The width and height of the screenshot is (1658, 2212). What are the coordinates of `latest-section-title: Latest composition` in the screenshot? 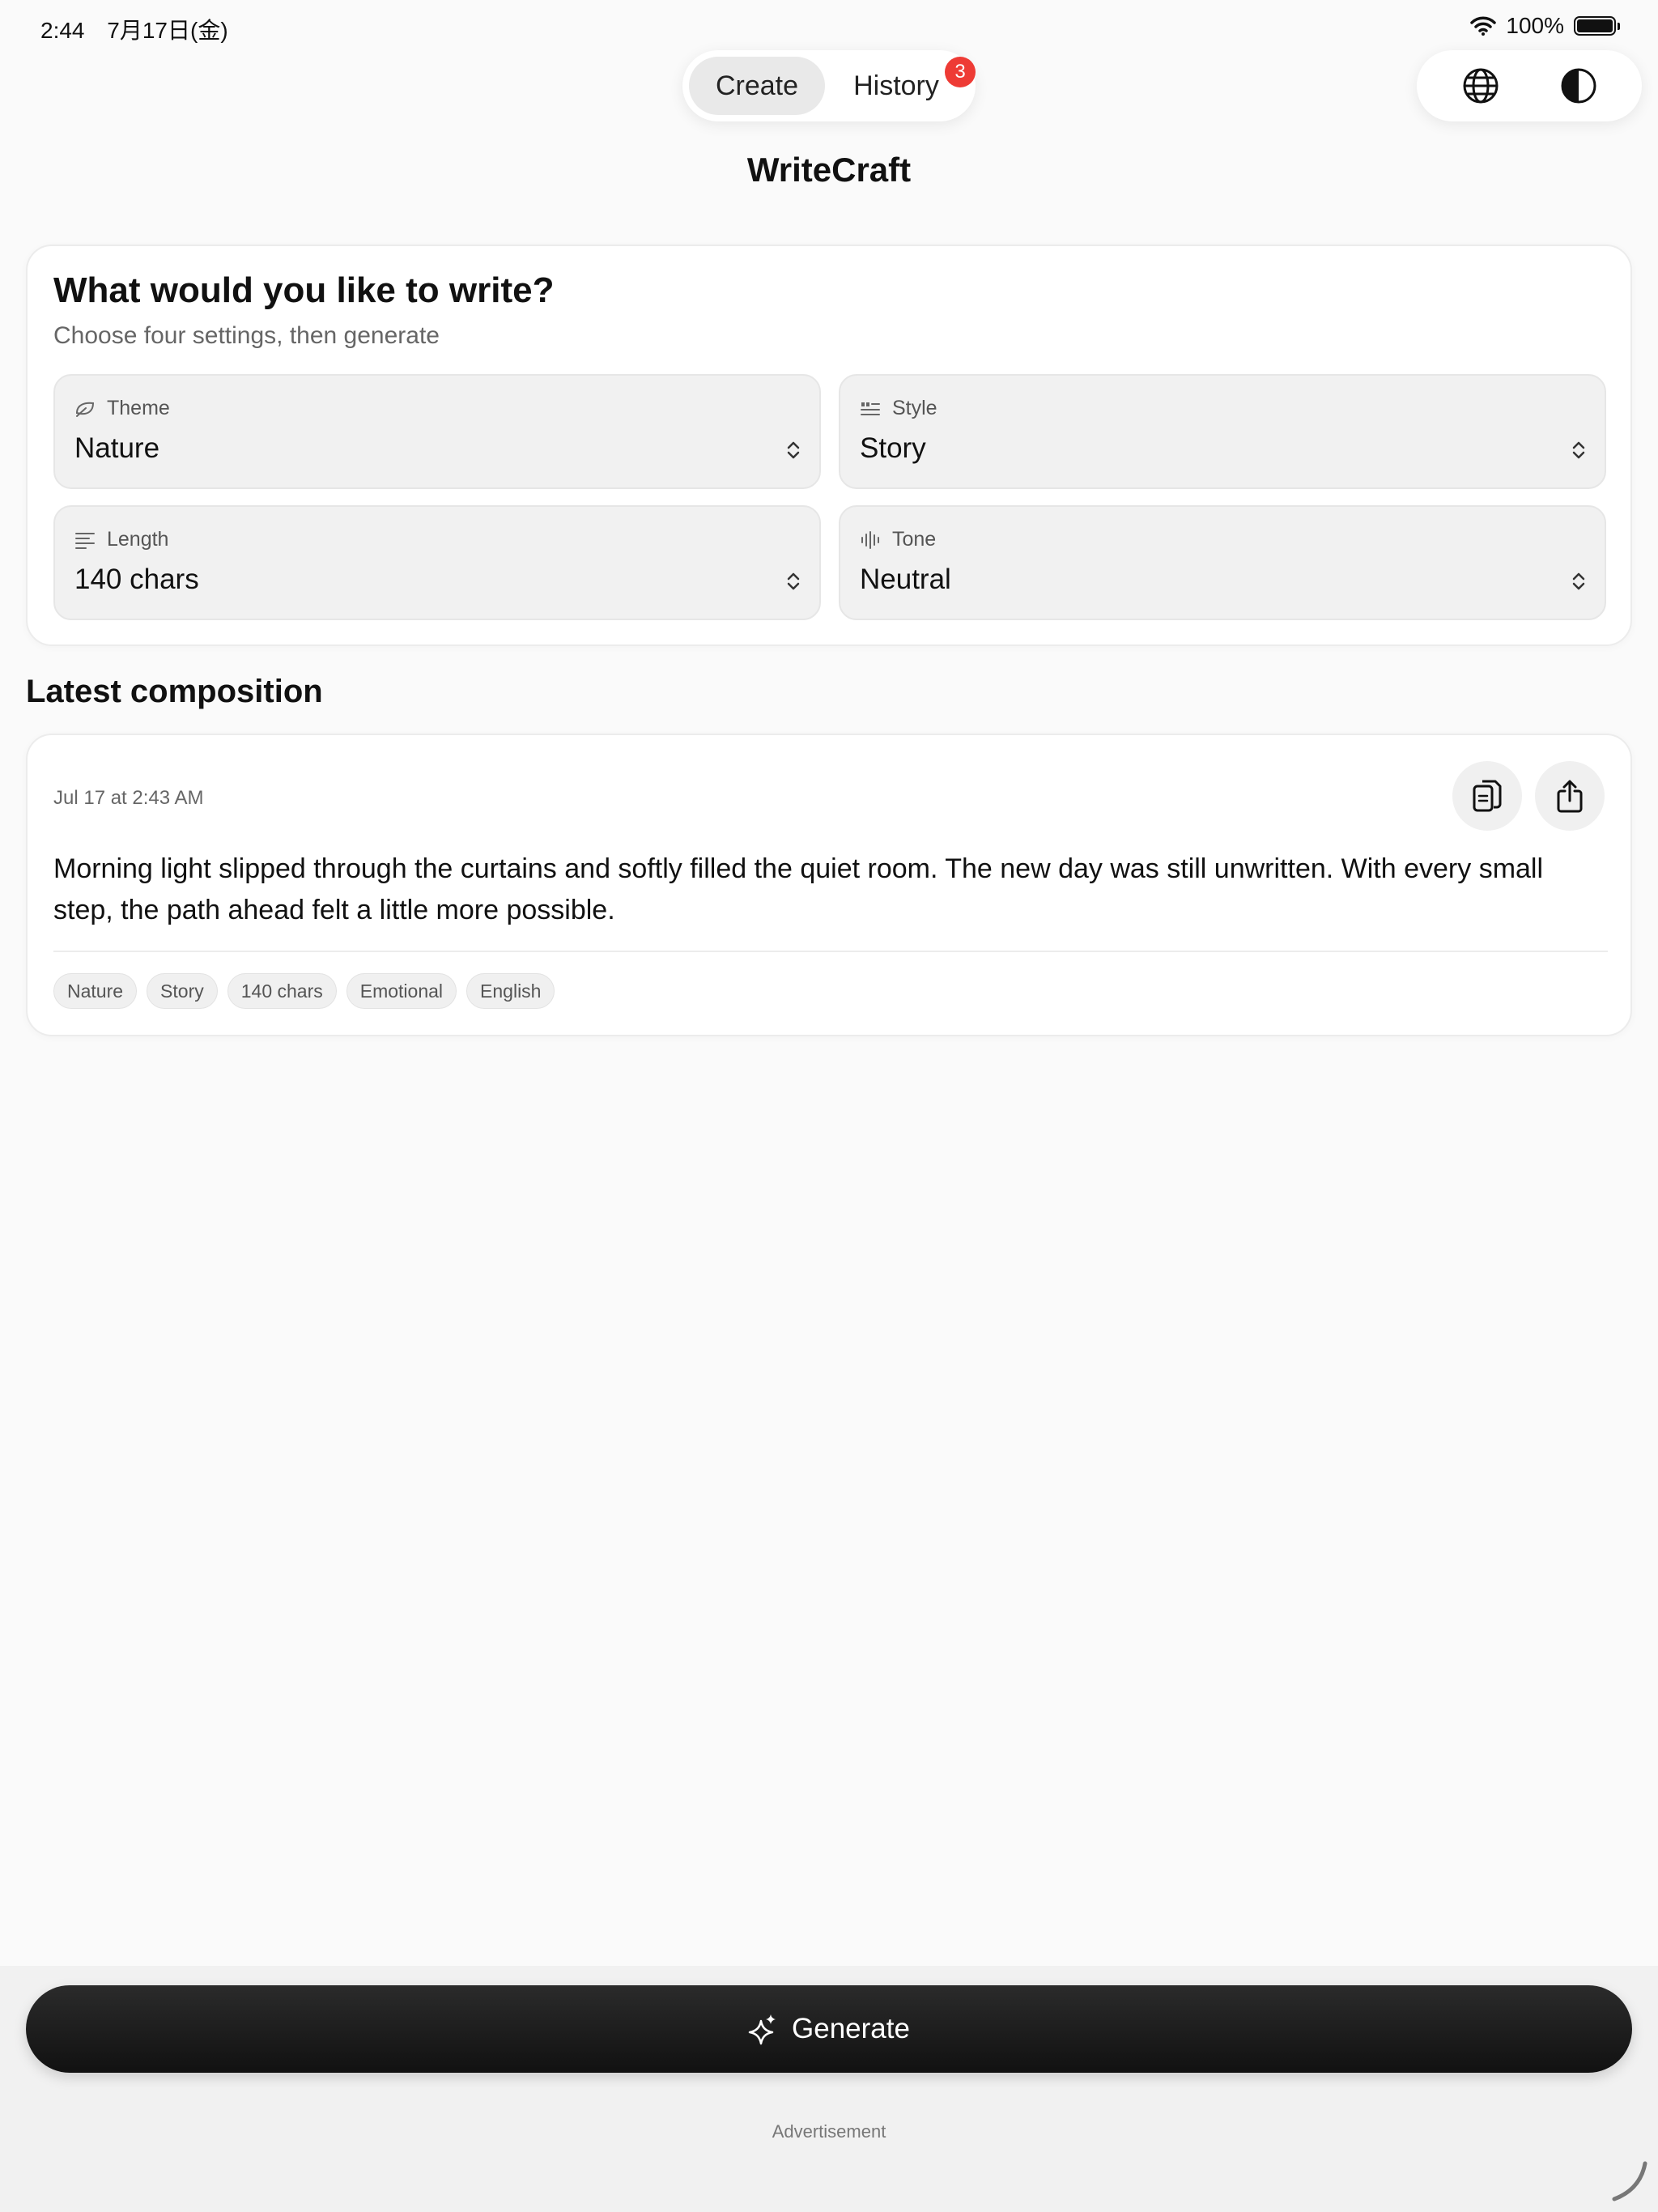 It's located at (174, 691).